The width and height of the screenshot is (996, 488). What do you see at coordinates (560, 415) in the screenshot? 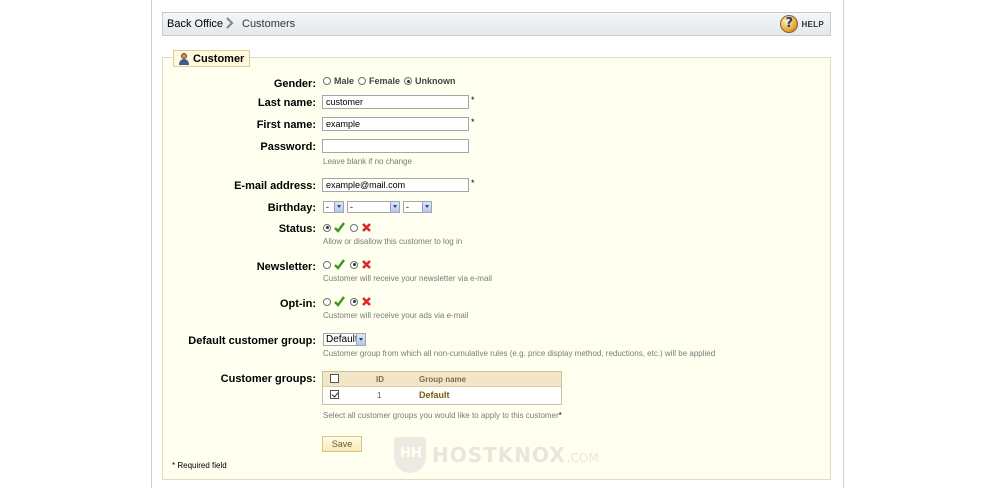
I see `customer-groups-required: *` at bounding box center [560, 415].